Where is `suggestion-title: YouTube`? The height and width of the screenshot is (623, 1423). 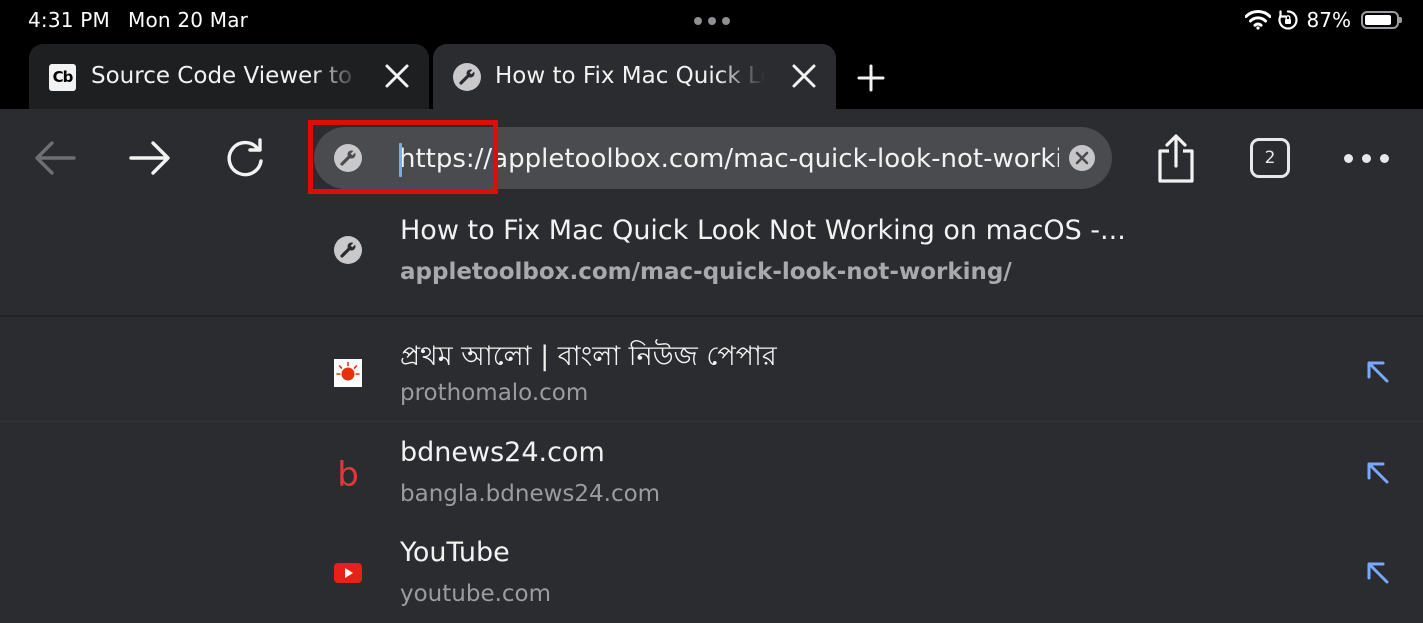 suggestion-title: YouTube is located at coordinates (455, 552).